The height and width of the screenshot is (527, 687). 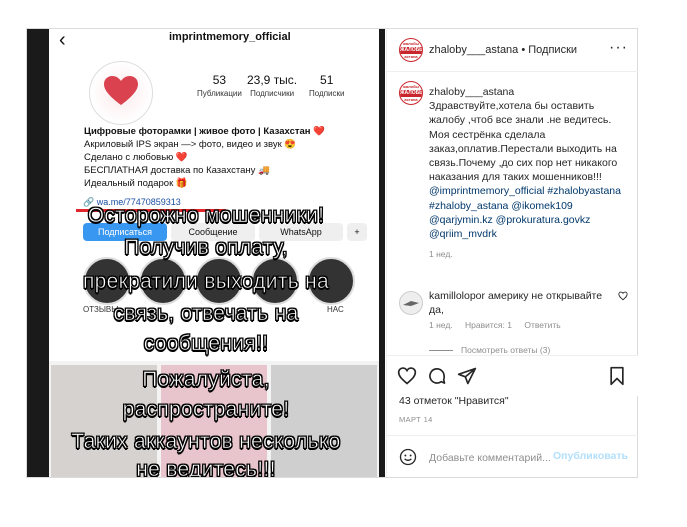 I want to click on more-icon: ···, so click(x=618, y=48).